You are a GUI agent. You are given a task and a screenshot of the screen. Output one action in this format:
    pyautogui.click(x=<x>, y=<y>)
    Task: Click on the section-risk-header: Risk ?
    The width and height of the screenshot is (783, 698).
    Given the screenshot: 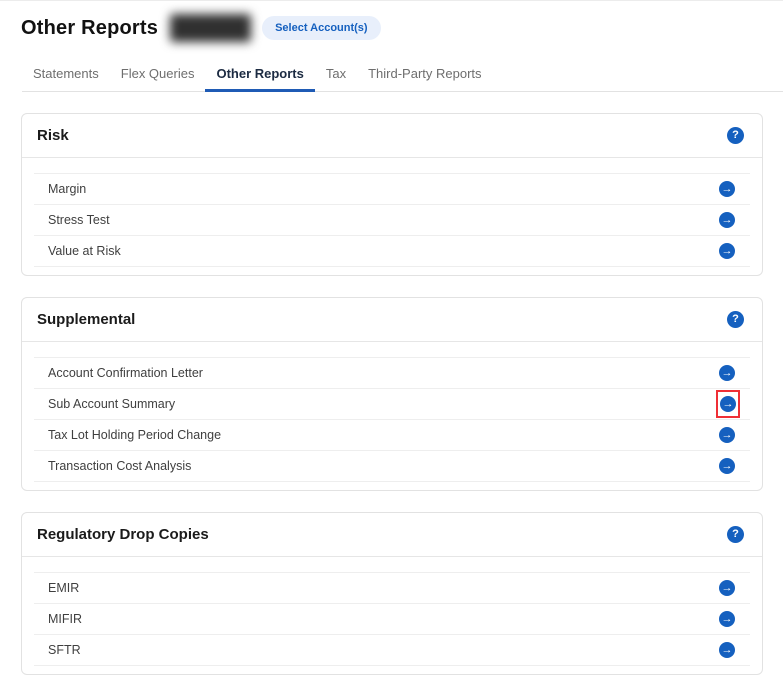 What is the action you would take?
    pyautogui.click(x=392, y=136)
    